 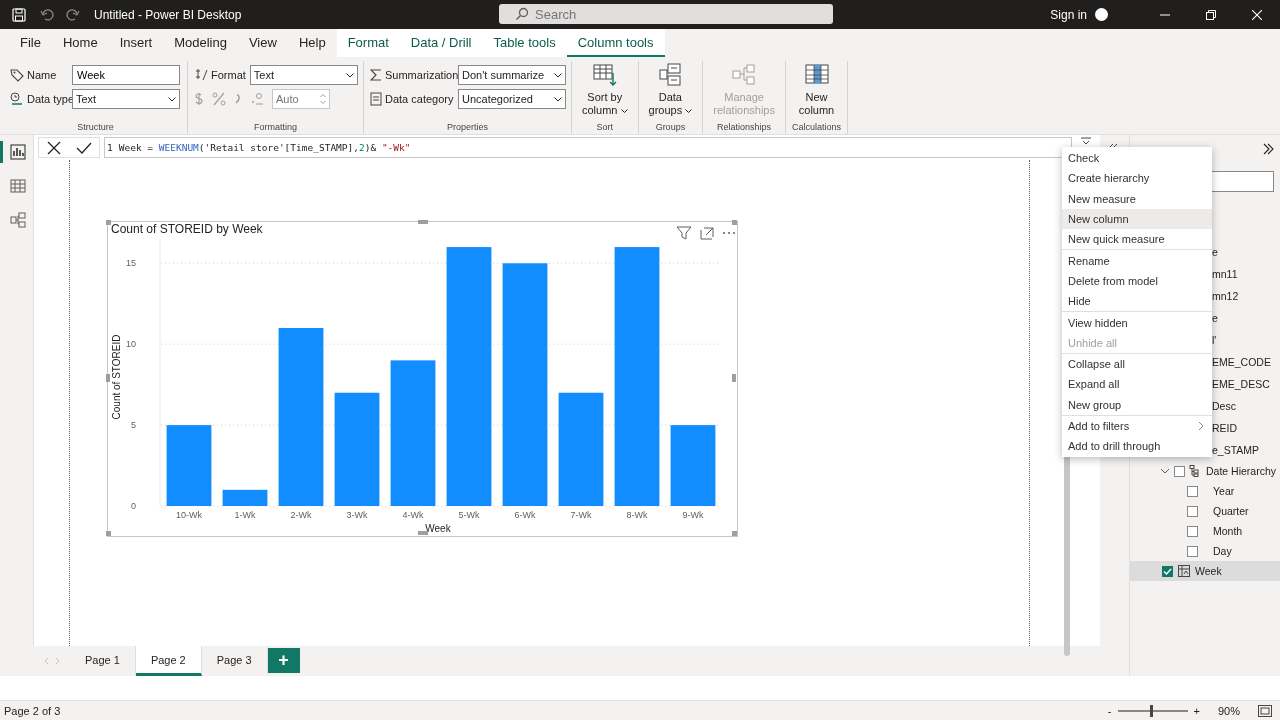 What do you see at coordinates (1086, 141) in the screenshot?
I see `collapse-icon` at bounding box center [1086, 141].